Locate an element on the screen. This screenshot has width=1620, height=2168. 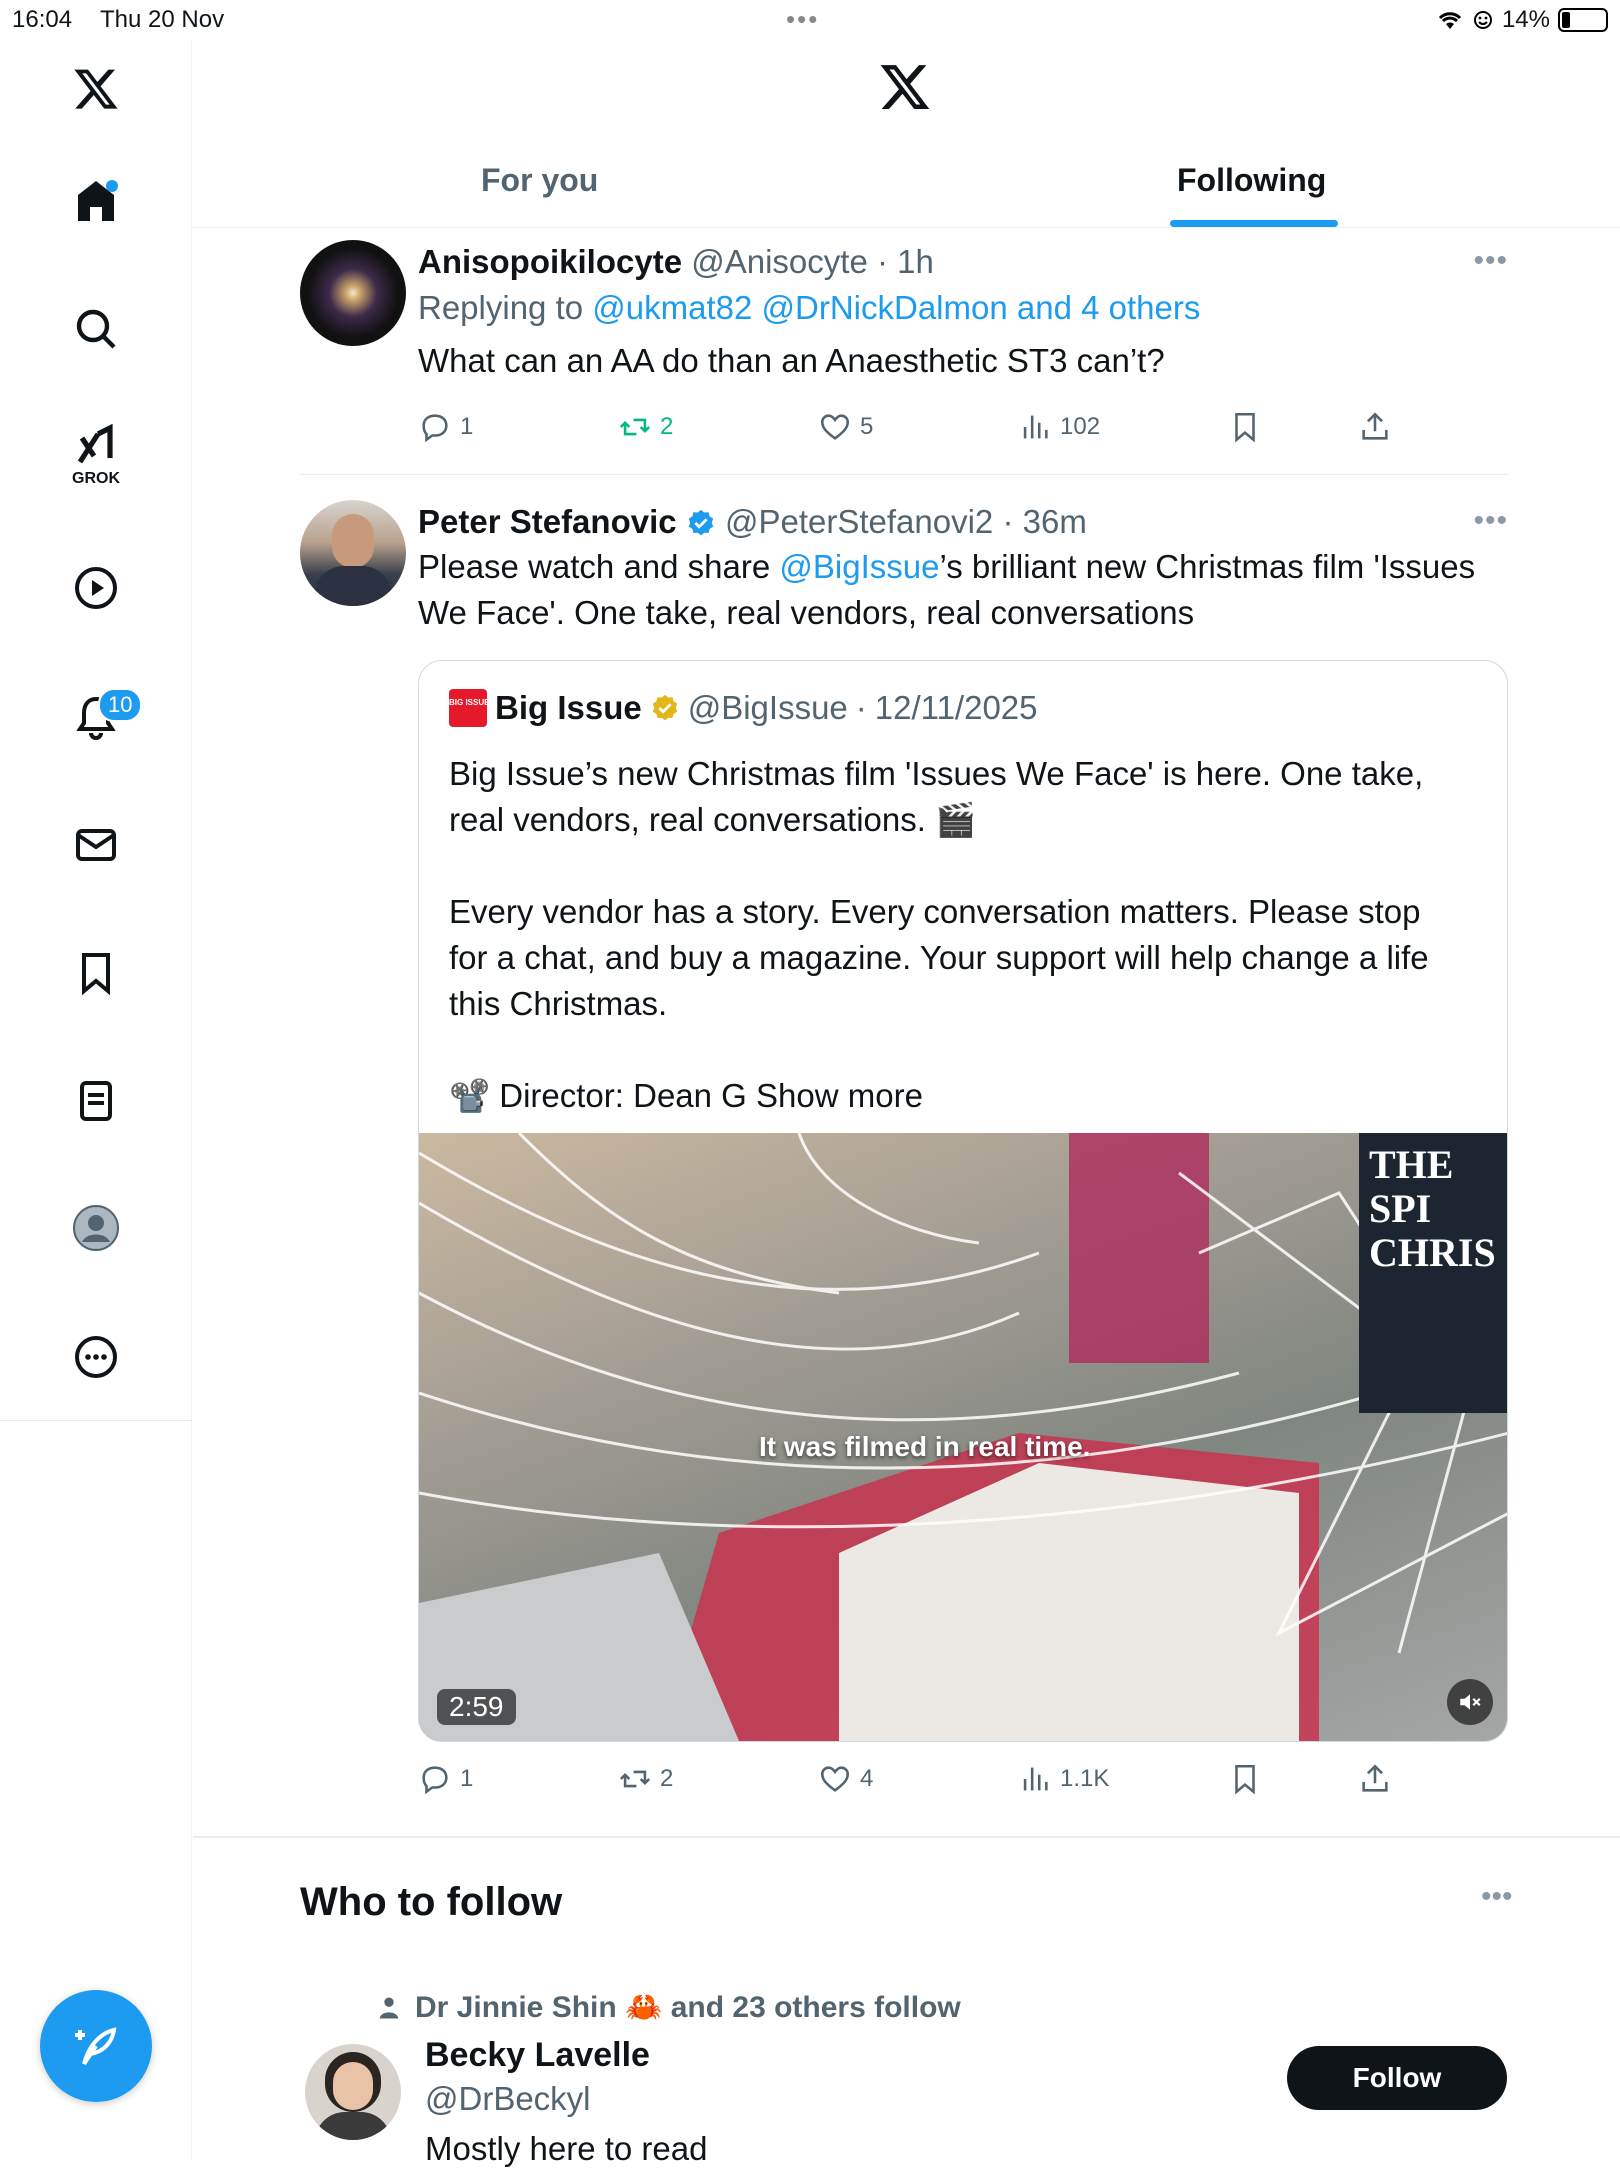
who-to-follow-more-button: ••• is located at coordinates (1497, 1897).